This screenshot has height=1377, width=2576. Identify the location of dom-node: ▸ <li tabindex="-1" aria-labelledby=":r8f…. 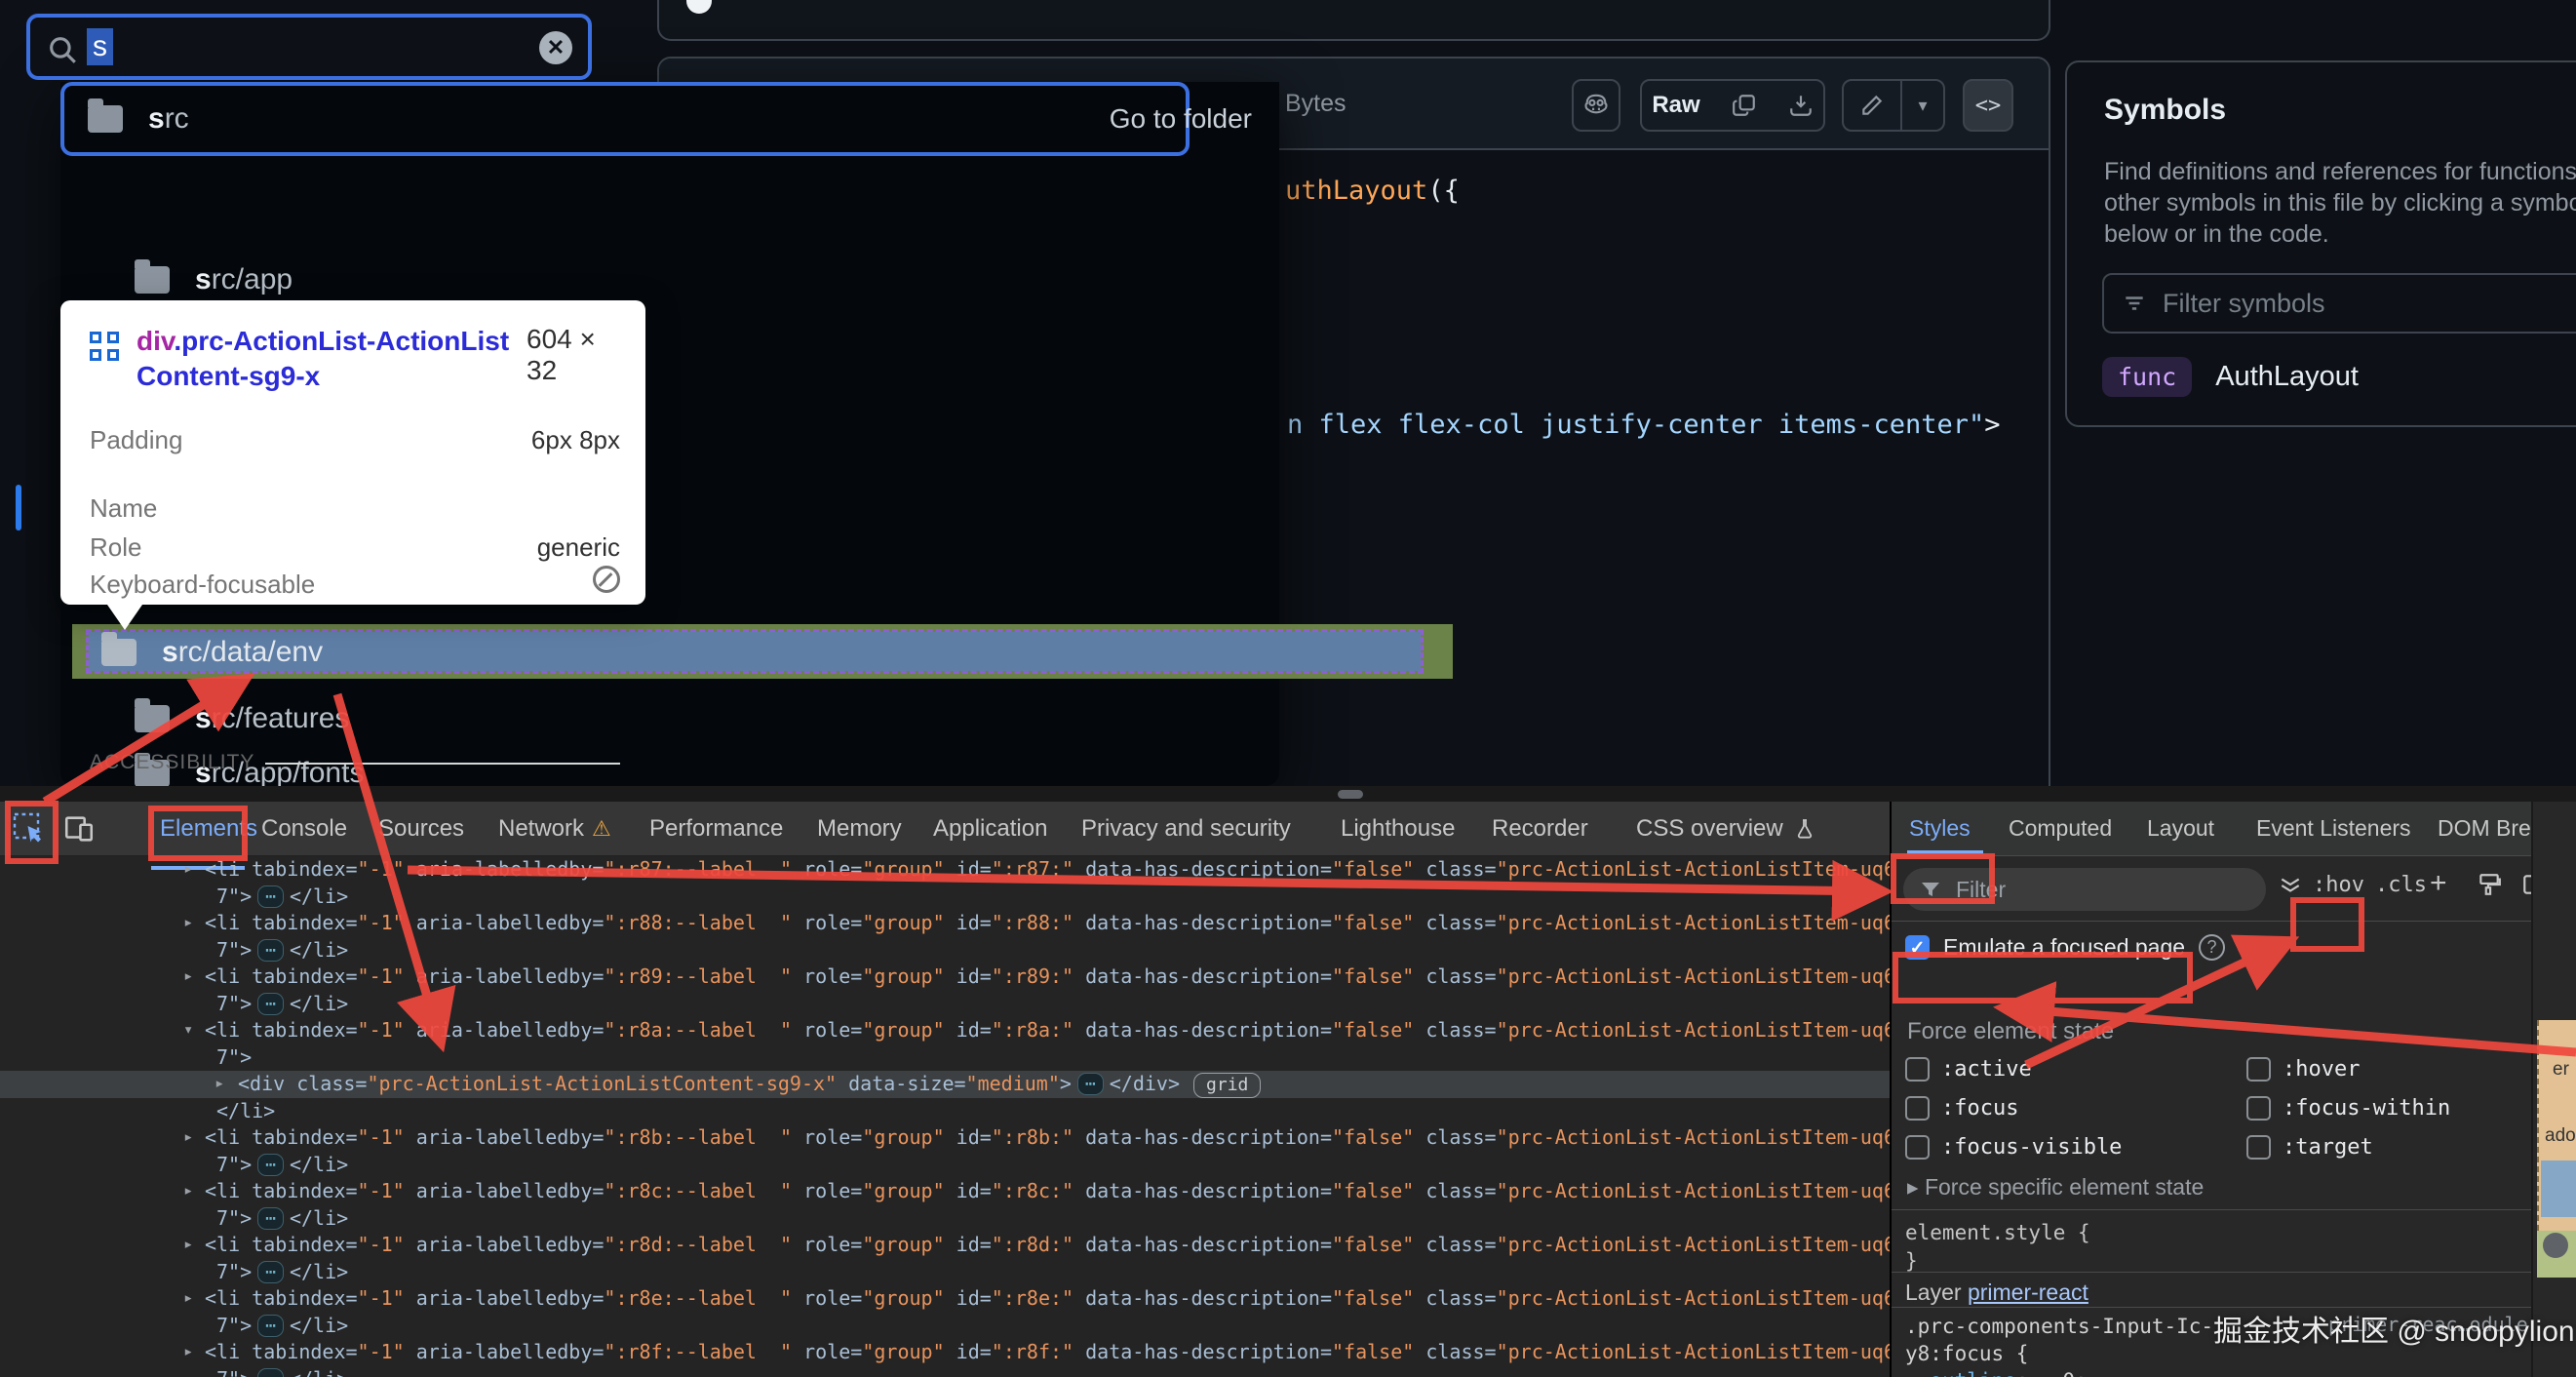
(945, 1353).